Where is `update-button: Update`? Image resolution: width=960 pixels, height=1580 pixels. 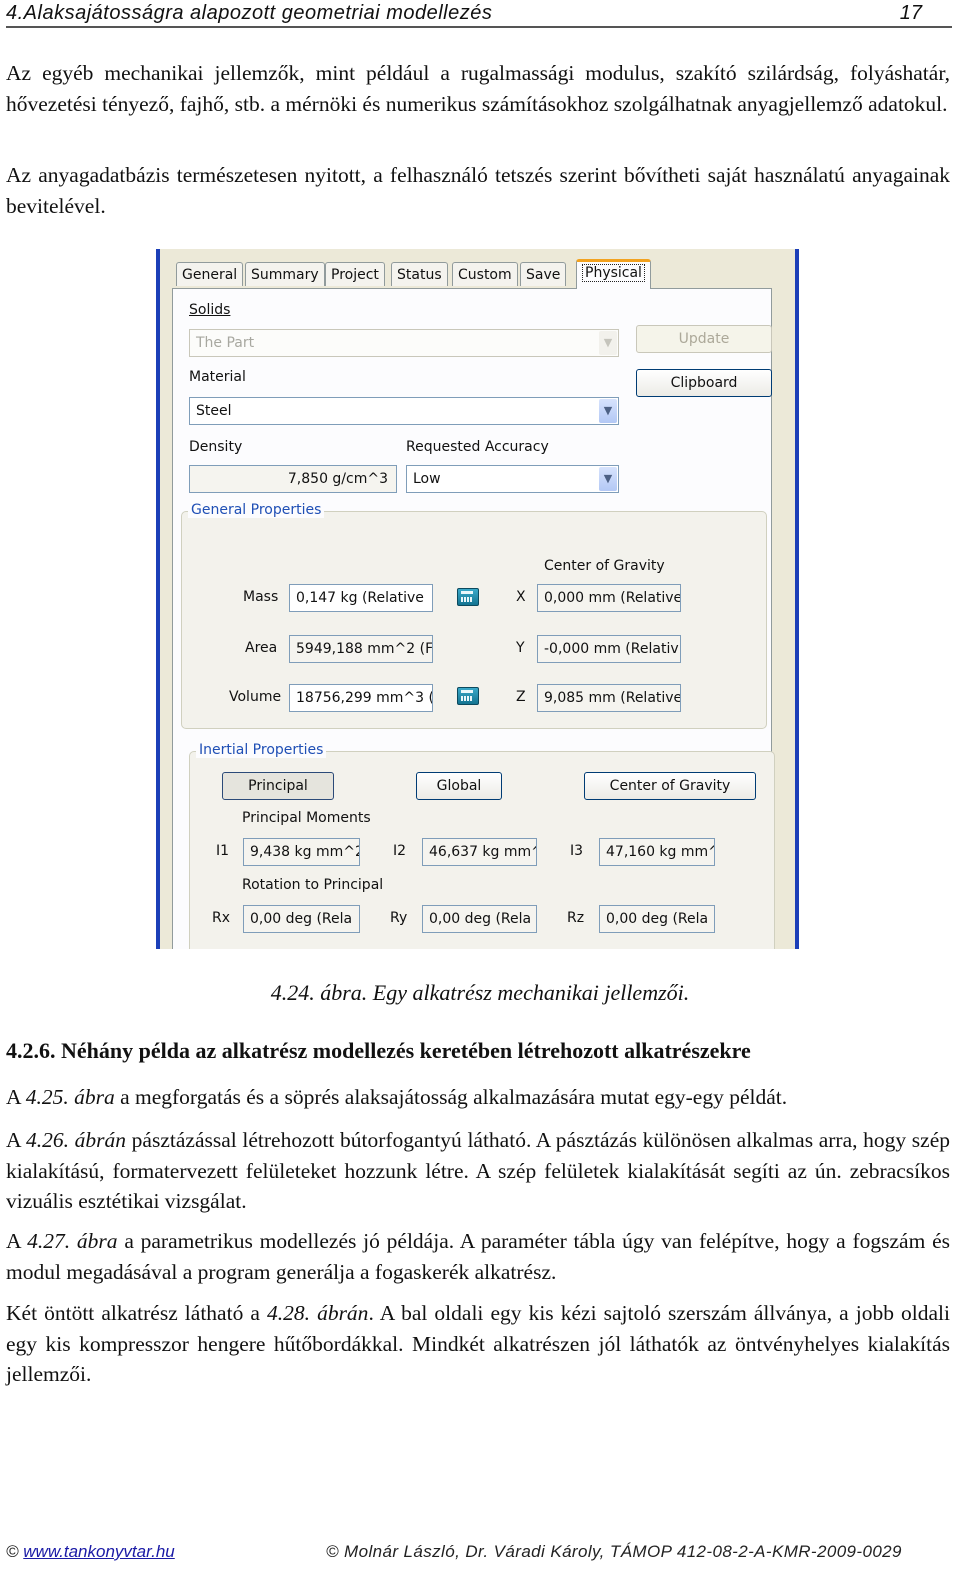 update-button: Update is located at coordinates (704, 339).